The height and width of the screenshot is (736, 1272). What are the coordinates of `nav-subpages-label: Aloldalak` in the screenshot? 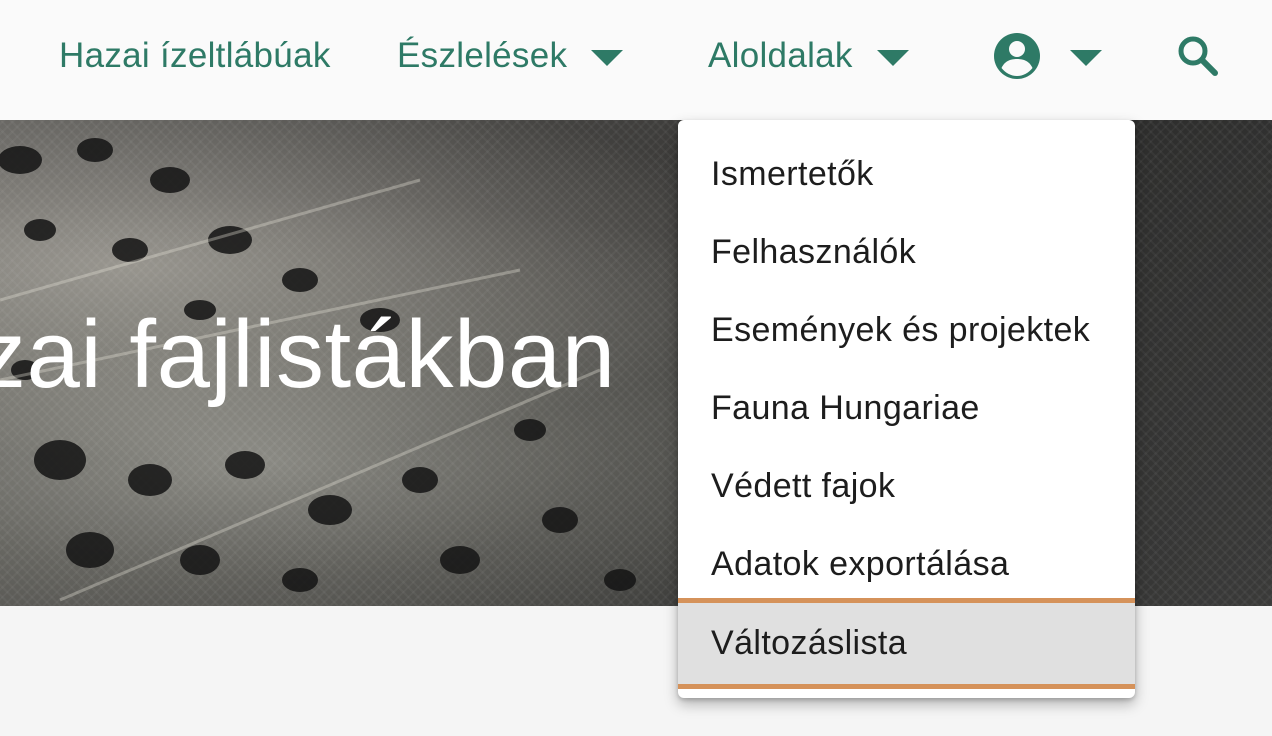 It's located at (780, 55).